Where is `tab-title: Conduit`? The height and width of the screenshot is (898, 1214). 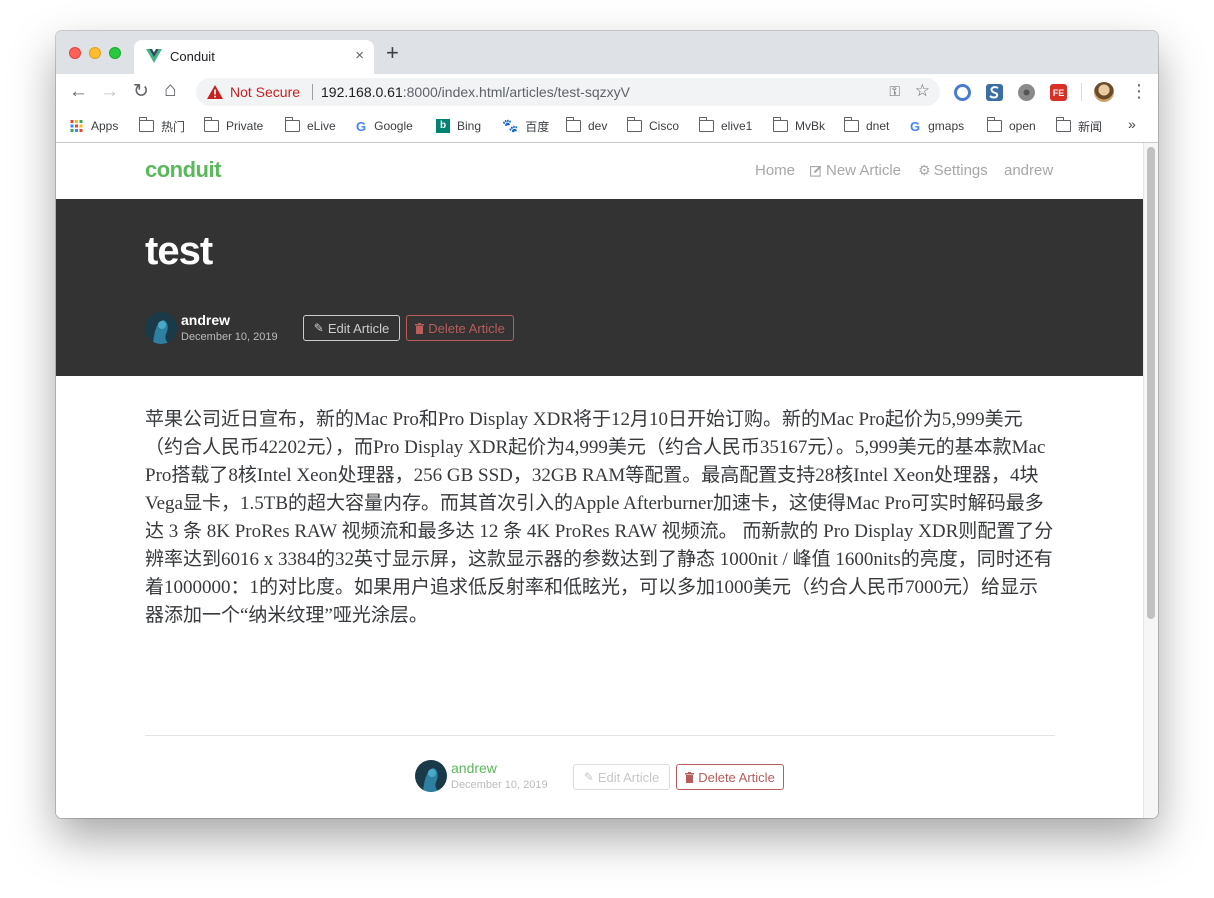 tab-title: Conduit is located at coordinates (192, 56).